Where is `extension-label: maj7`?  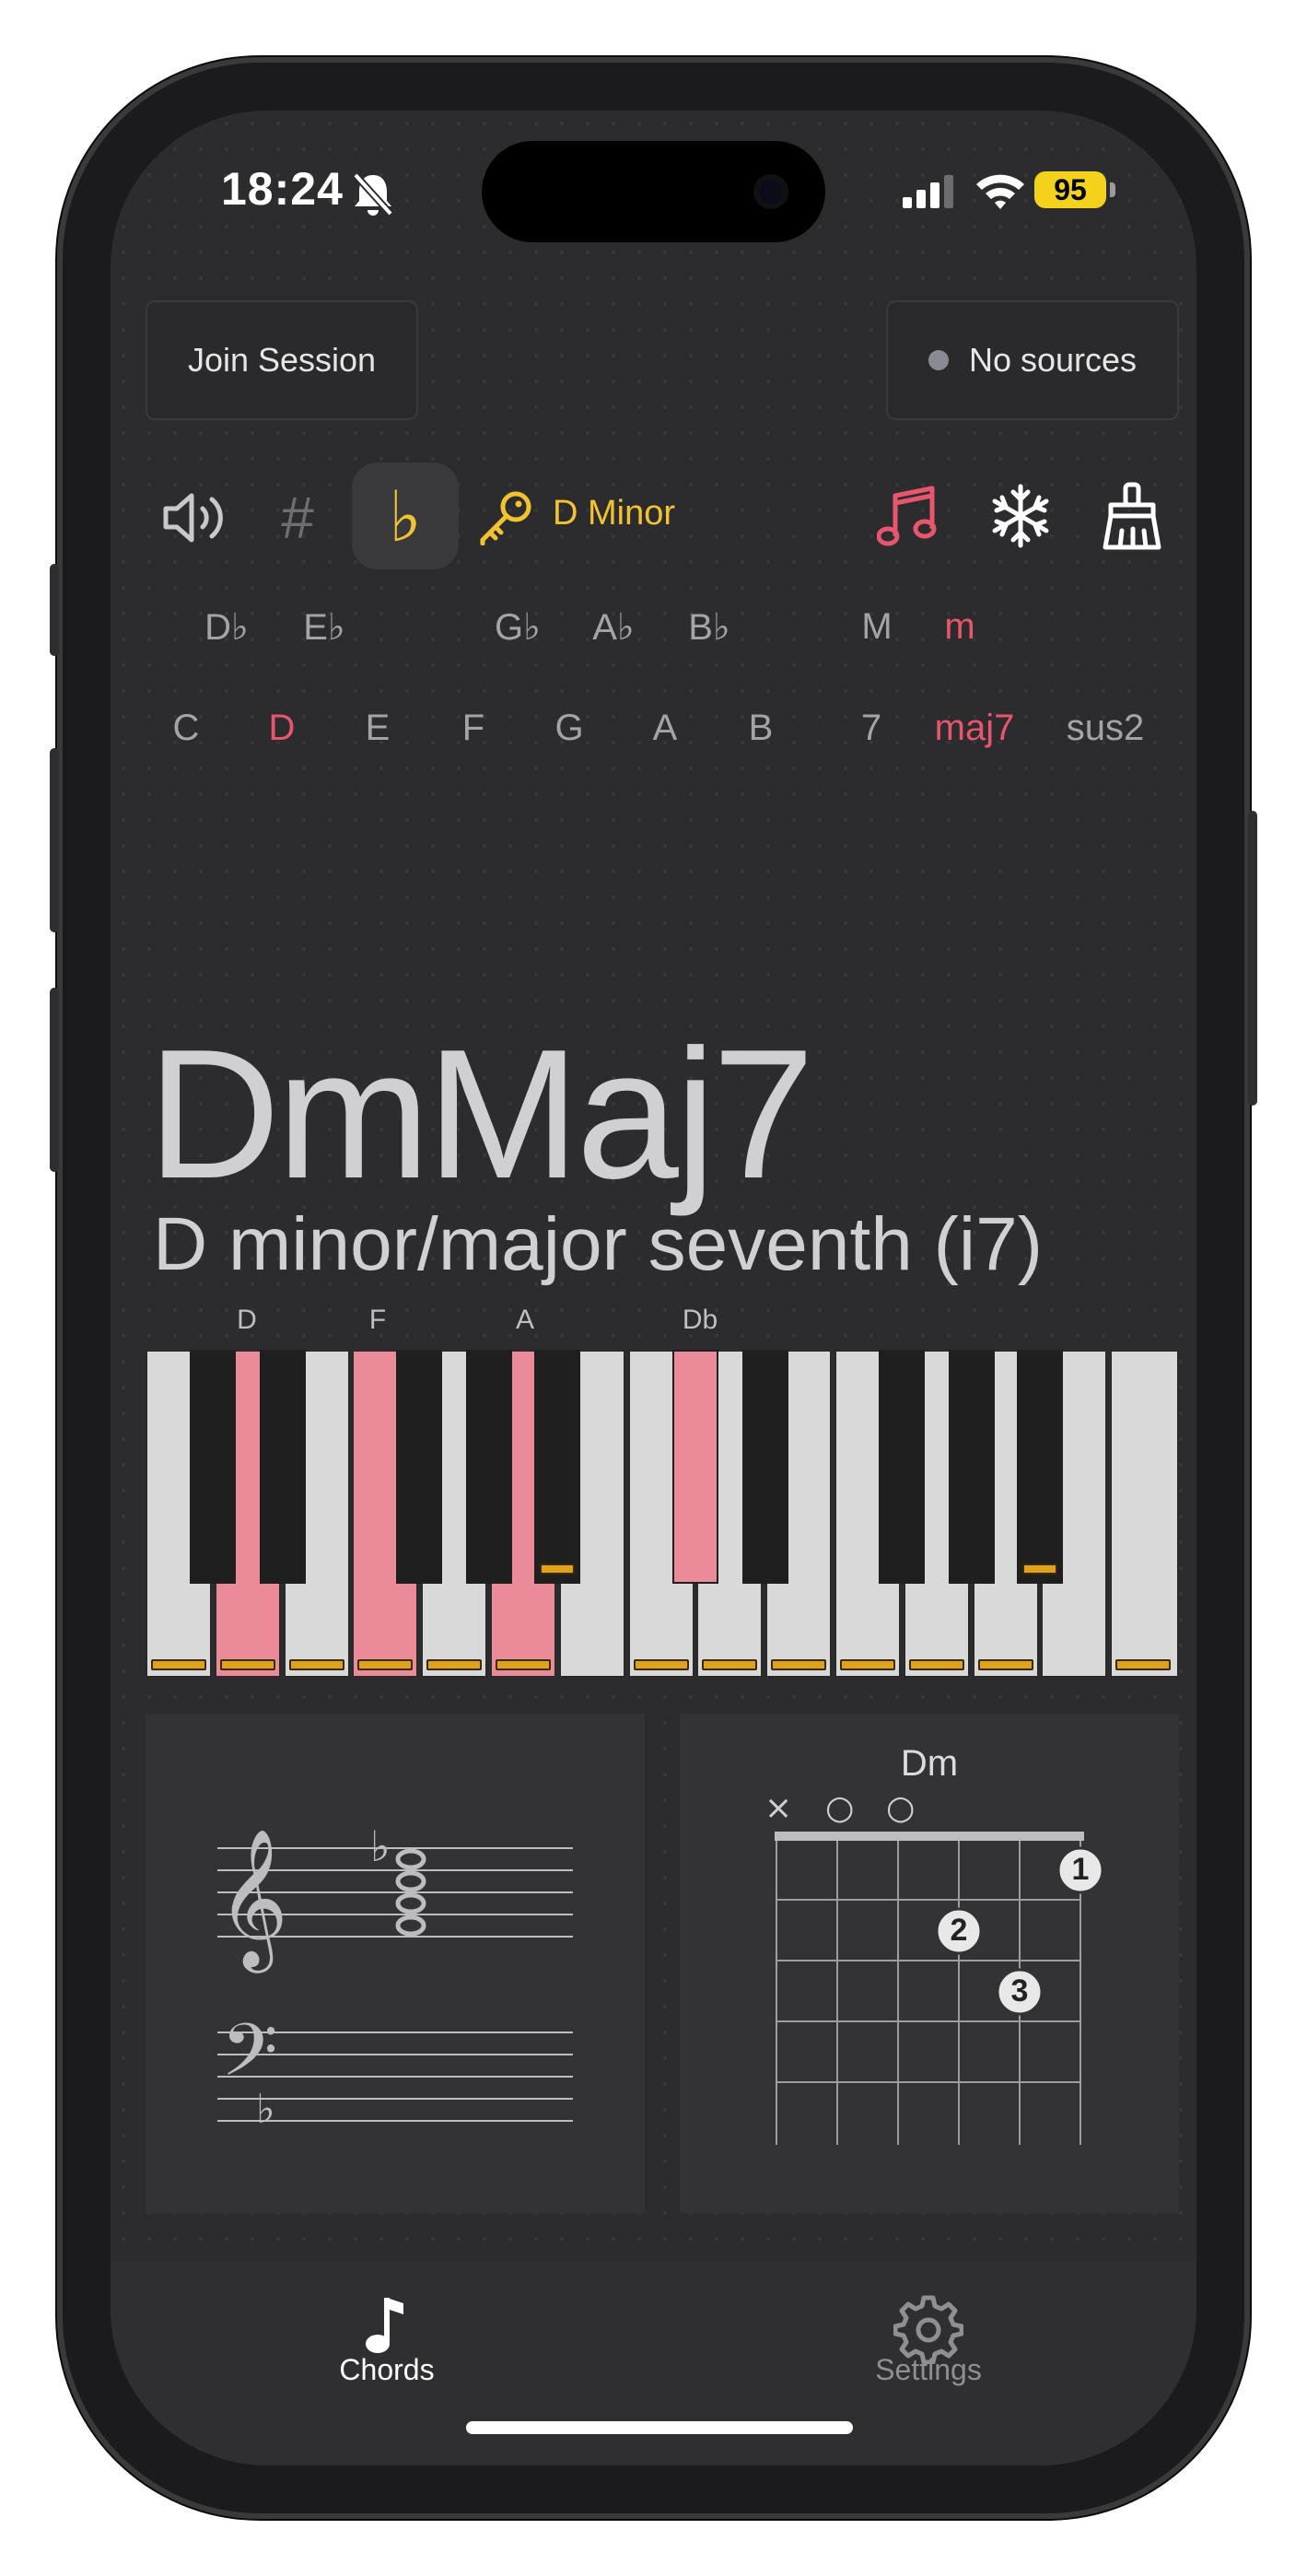
extension-label: maj7 is located at coordinates (974, 728).